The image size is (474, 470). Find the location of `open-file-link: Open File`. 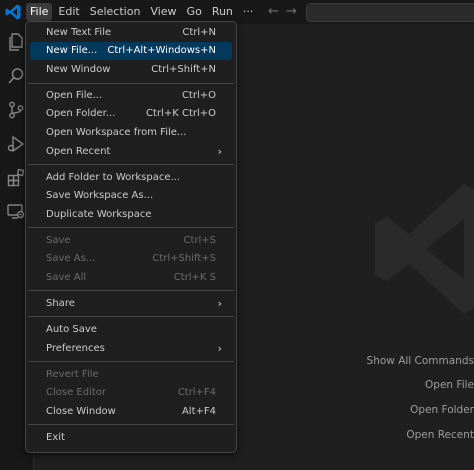

open-file-link: Open File is located at coordinates (449, 385).